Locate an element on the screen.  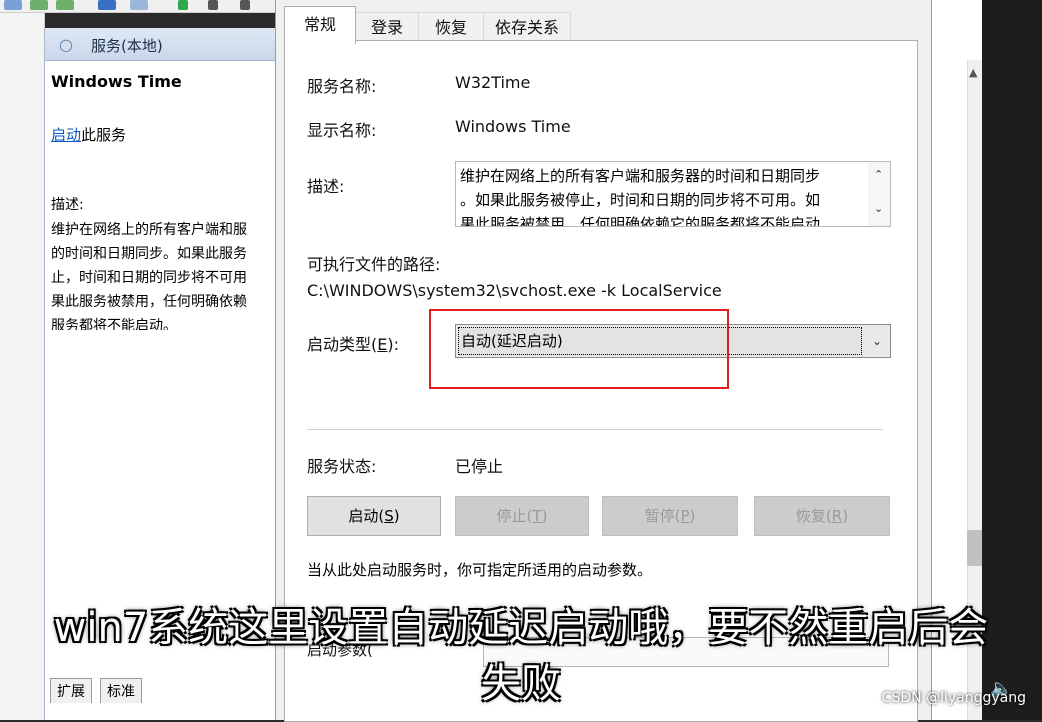
start-params-hint: 当从此处启动服务时，你可指定所适用的启动参数。 is located at coordinates (480, 570).